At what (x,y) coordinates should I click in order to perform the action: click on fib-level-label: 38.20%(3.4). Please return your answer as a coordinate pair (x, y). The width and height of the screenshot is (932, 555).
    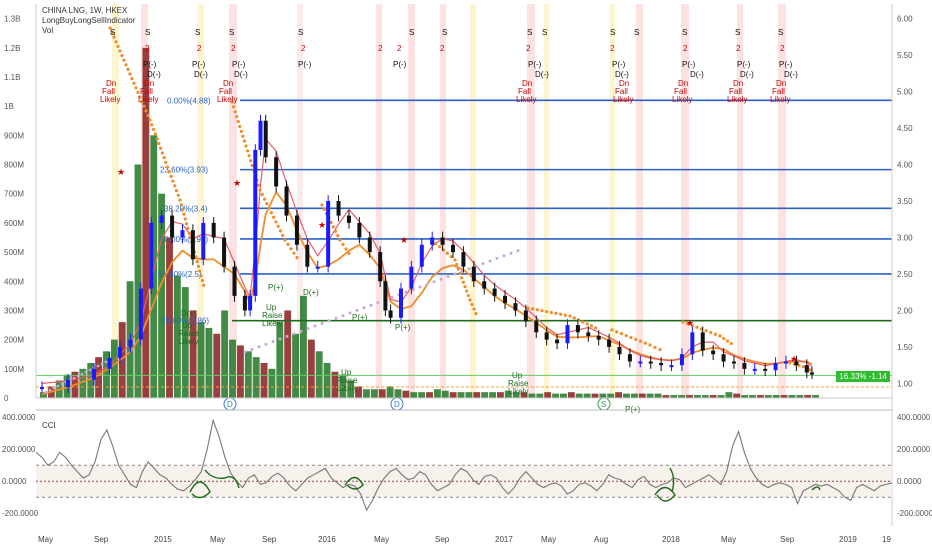
    Looking at the image, I should click on (186, 208).